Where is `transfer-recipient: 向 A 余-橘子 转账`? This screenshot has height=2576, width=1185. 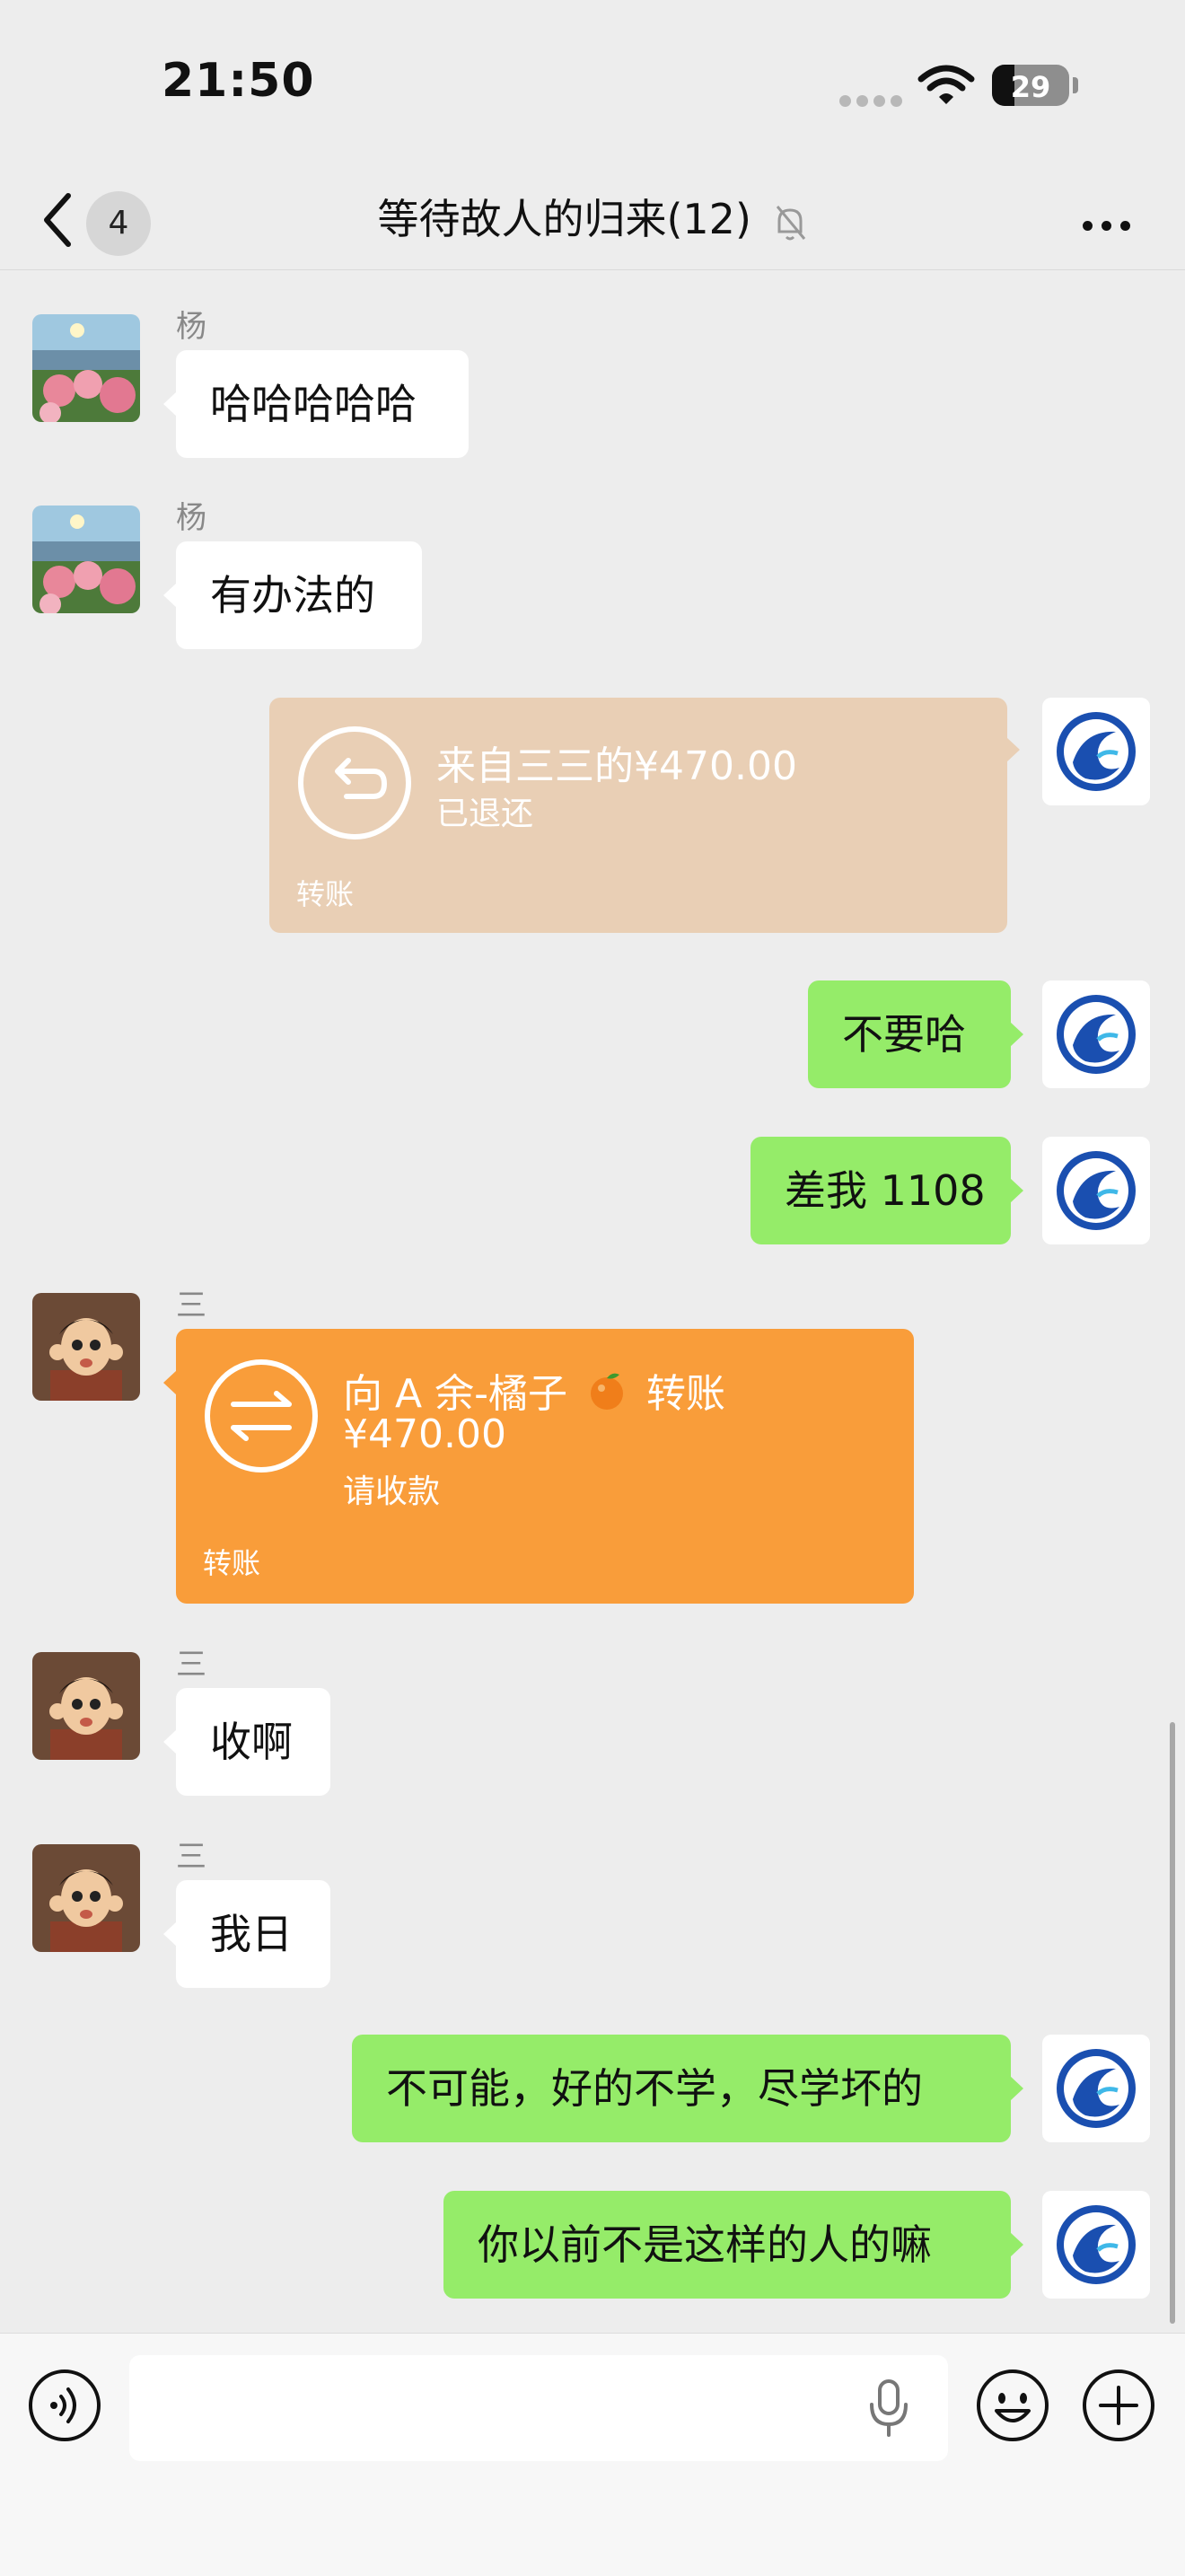 transfer-recipient: 向 A 余-橘子 转账 is located at coordinates (534, 1390).